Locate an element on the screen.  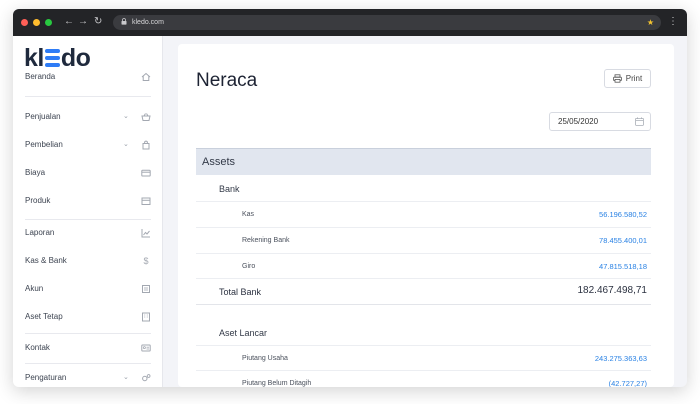
ledger-icon is located at coordinates (146, 289).